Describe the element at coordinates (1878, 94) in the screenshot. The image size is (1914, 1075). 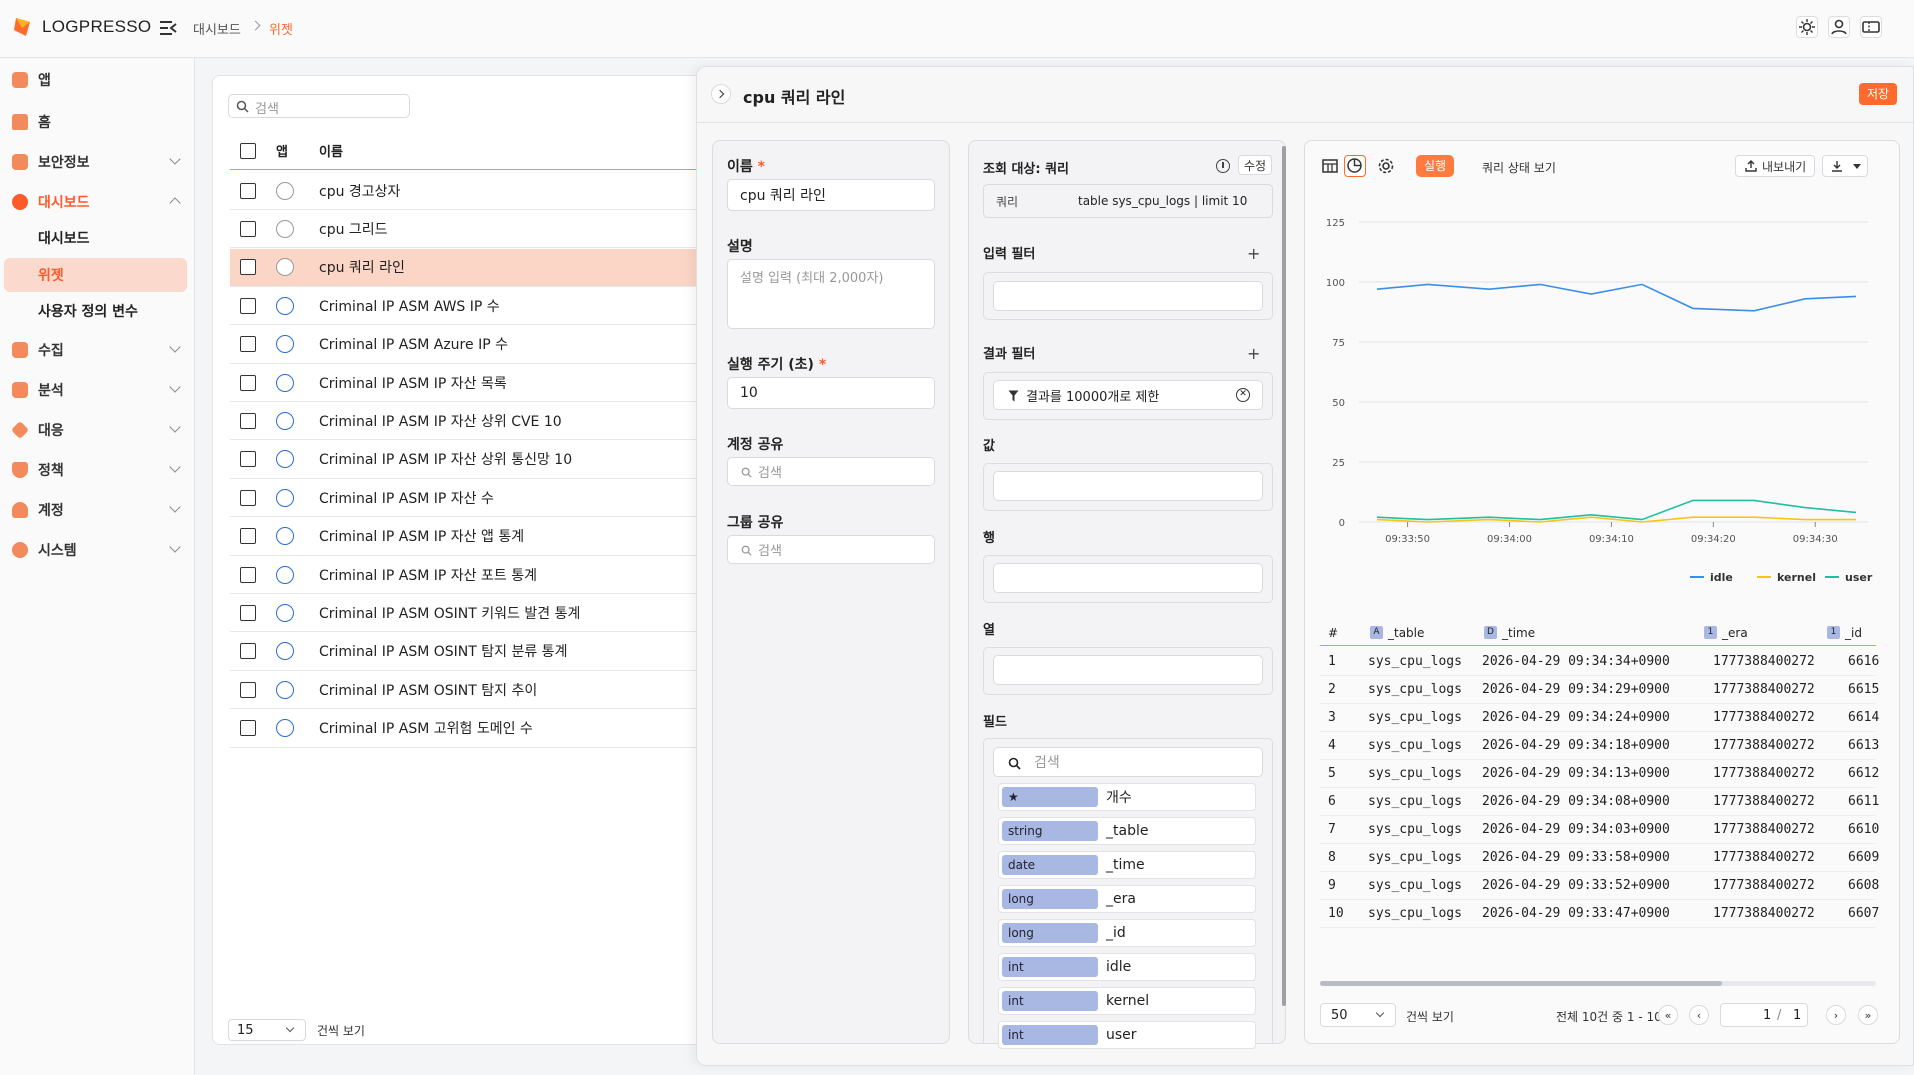
I see `save-button: 저장` at that location.